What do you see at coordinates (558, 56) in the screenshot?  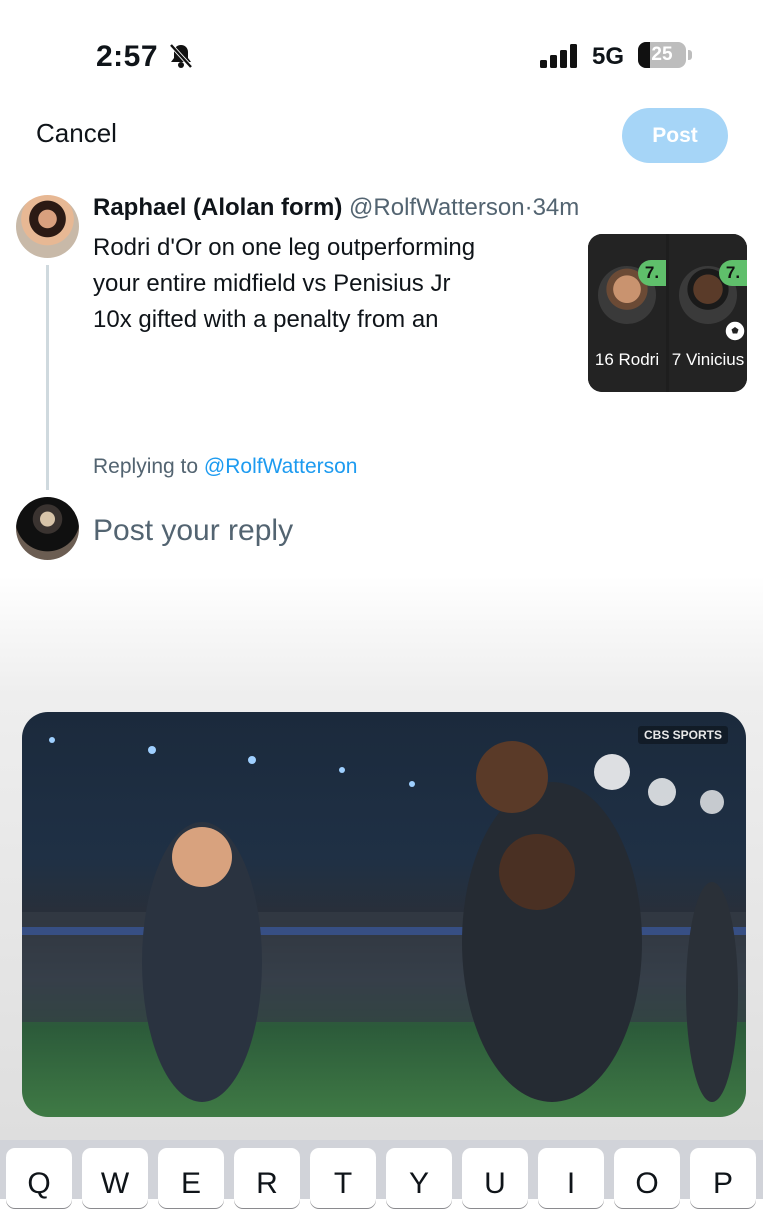 I see `cellular-signal-icon` at bounding box center [558, 56].